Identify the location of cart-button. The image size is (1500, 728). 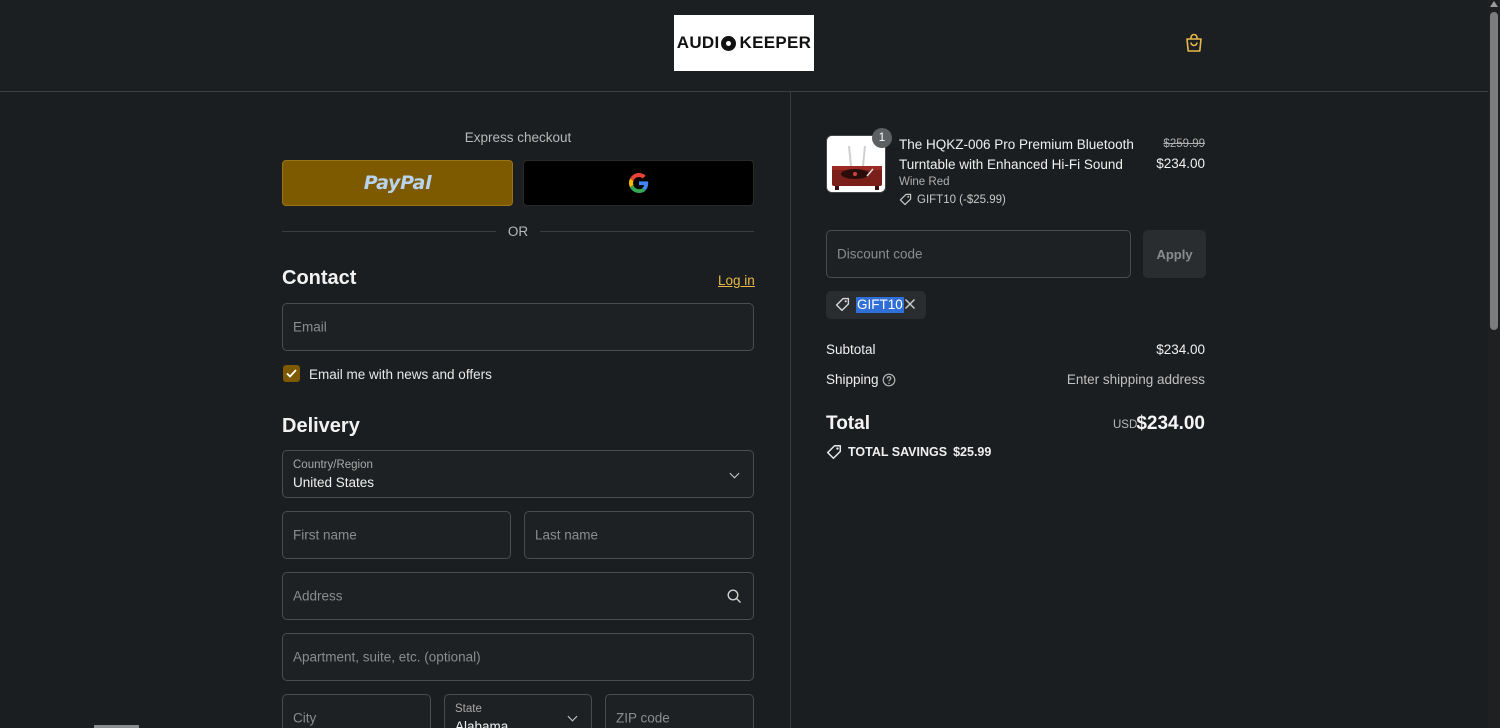
(1194, 43).